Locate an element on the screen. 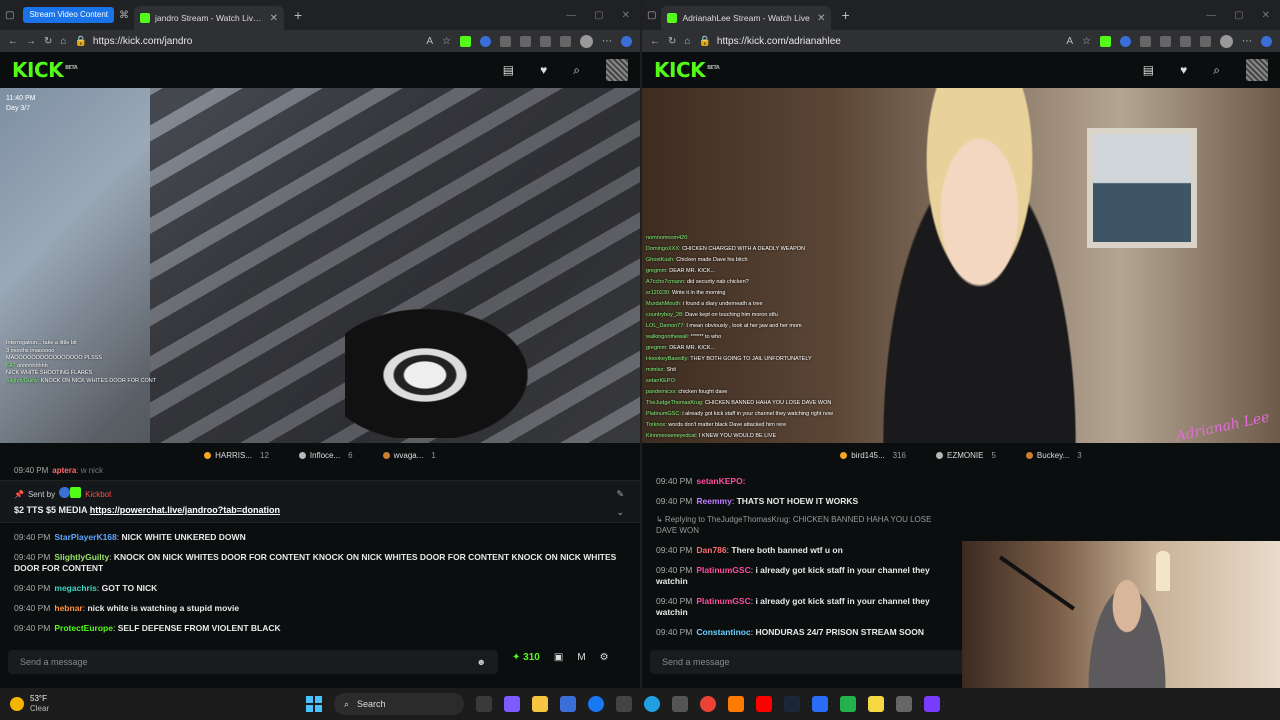 This screenshot has height=720, width=1280. kick-k-icon: M is located at coordinates (581, 657).